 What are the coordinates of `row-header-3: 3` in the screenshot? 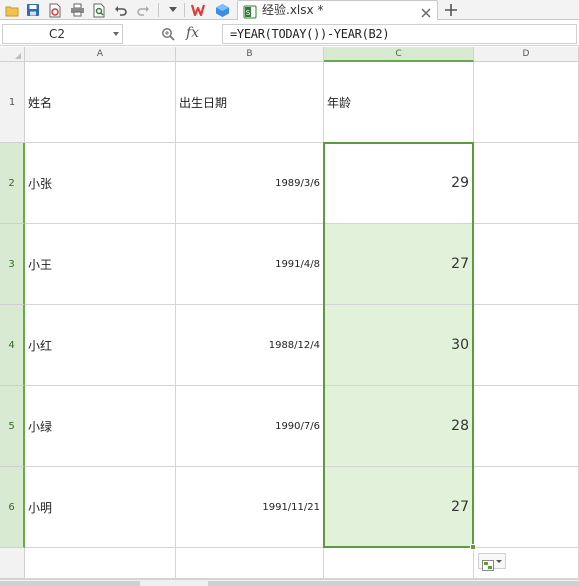 It's located at (12, 264).